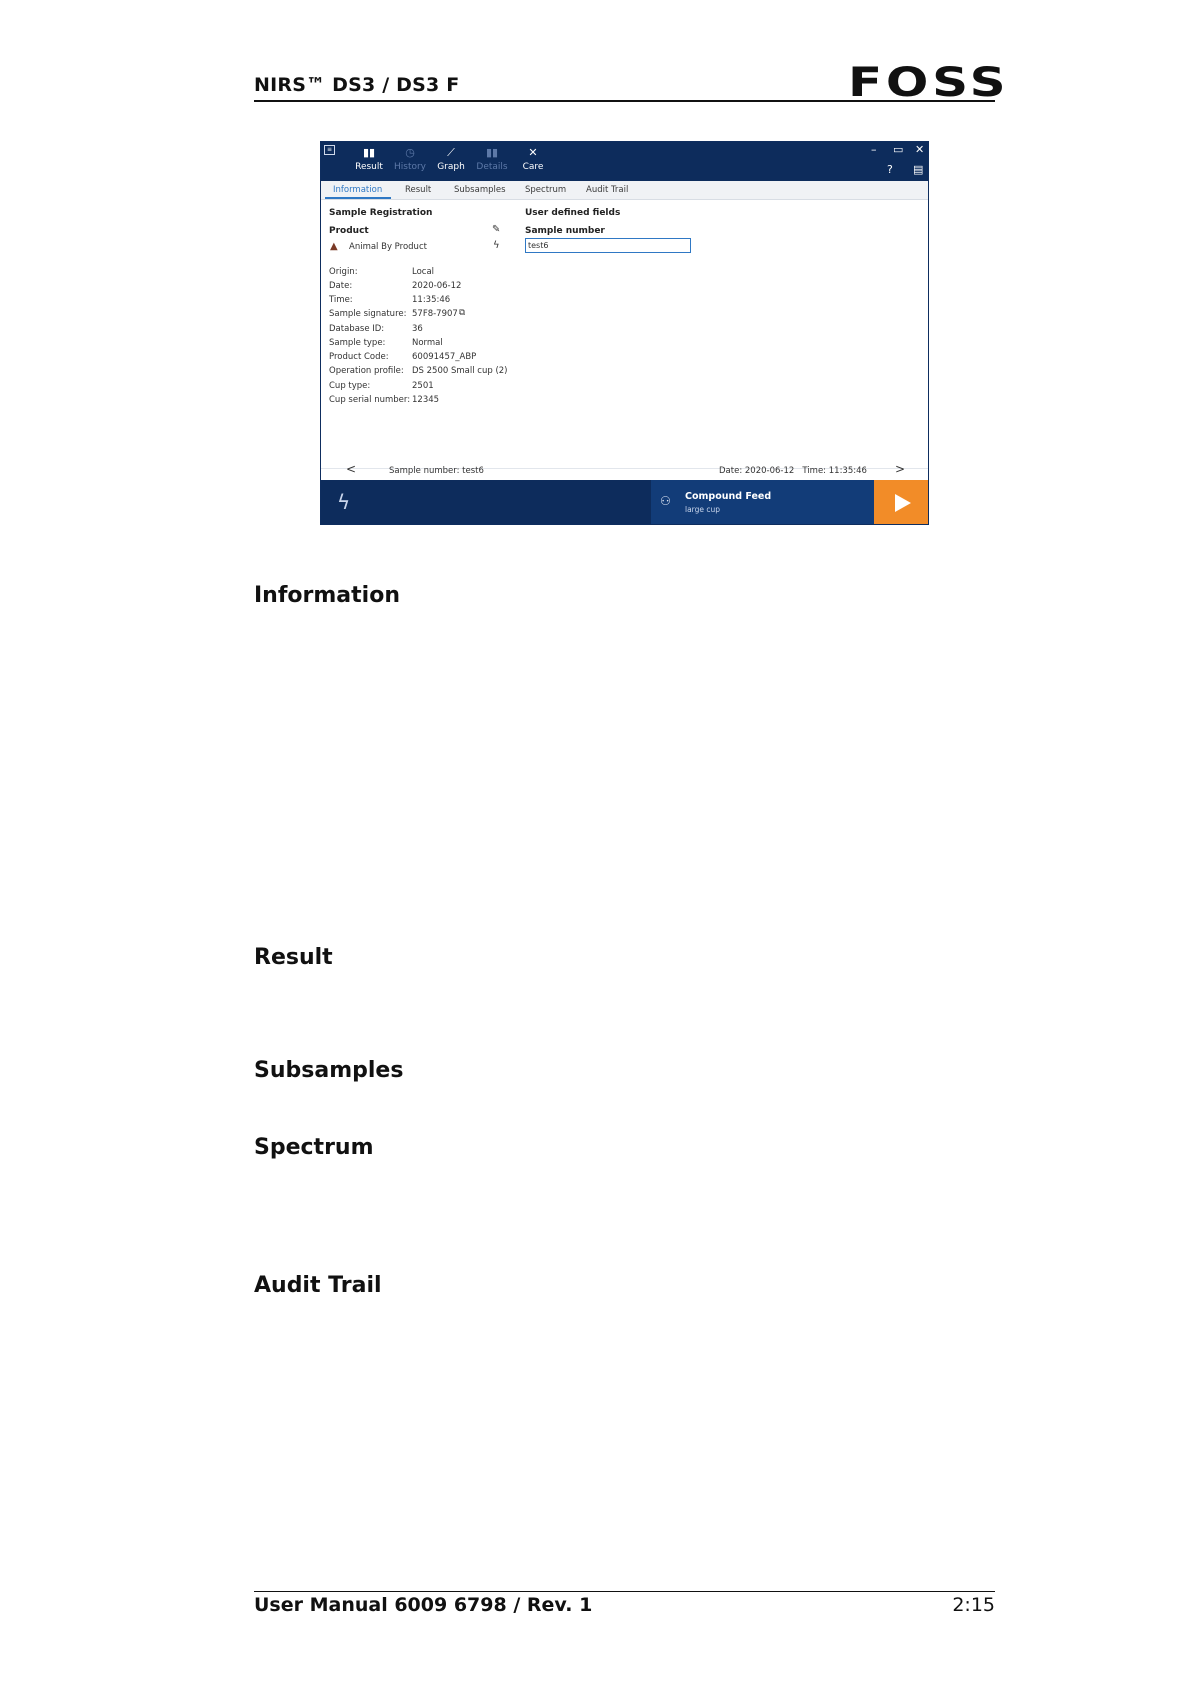  Describe the element at coordinates (358, 198) in the screenshot. I see `active-tab-indicator` at that location.